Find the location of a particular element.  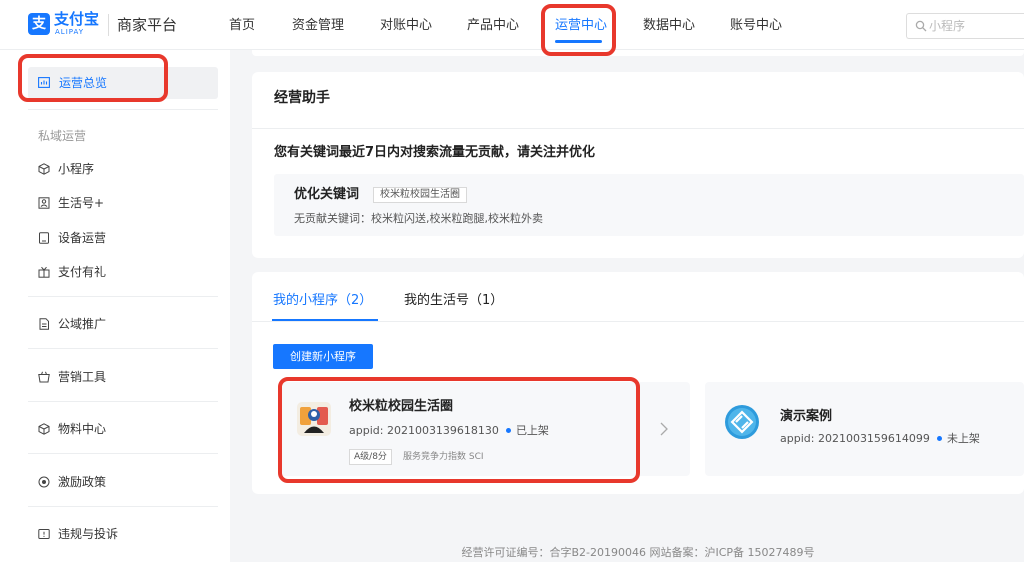

keyword-tag: 校米粒校园生活圈 is located at coordinates (420, 195).